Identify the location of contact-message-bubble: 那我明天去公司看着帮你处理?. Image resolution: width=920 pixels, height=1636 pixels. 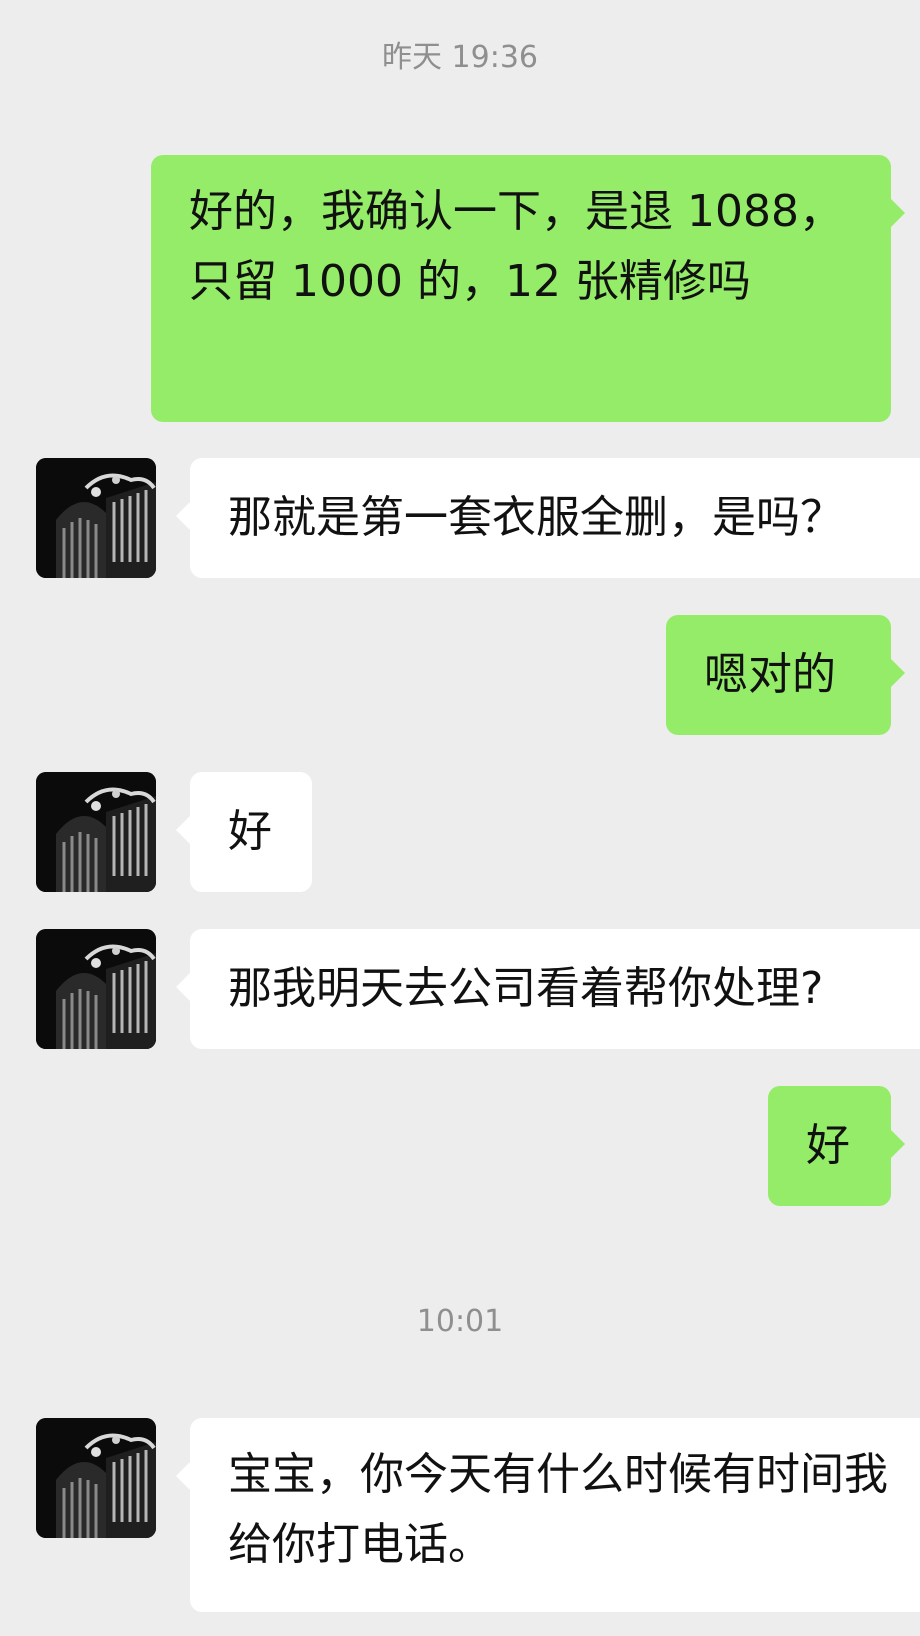
(548, 989).